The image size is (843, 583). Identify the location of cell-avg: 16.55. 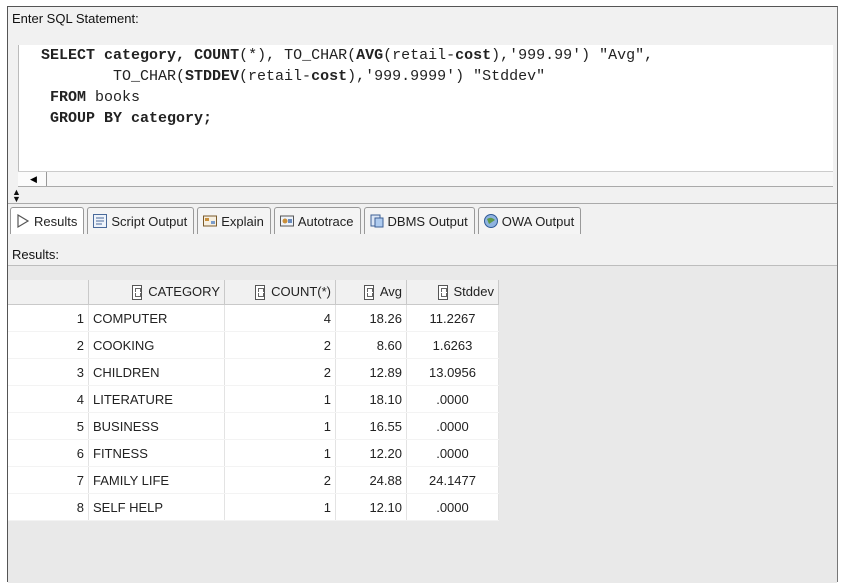
(371, 426).